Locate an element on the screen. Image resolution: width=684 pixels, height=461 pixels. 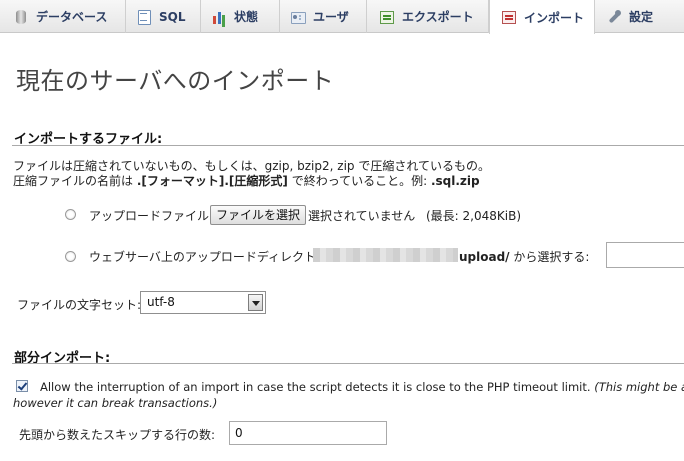
status-icon is located at coordinates (219, 17).